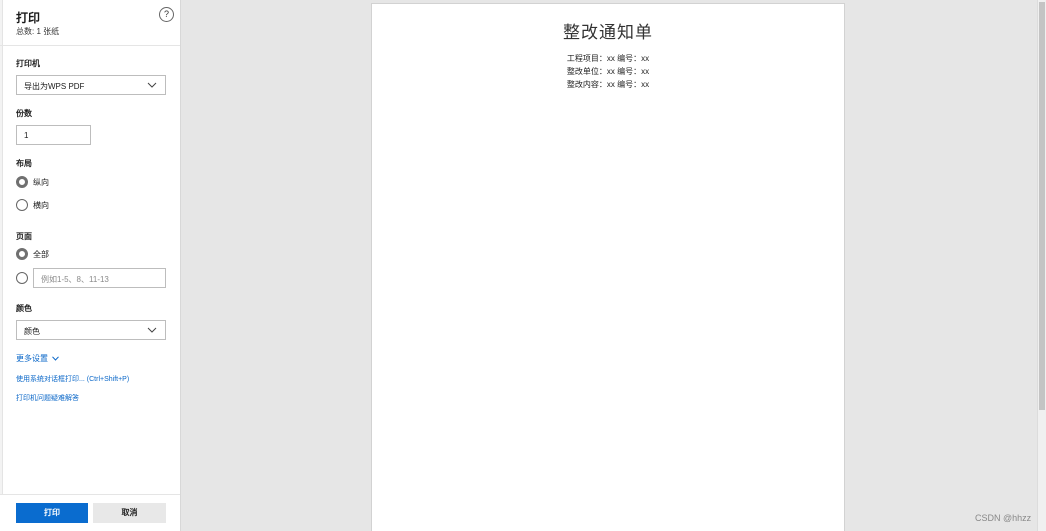 The height and width of the screenshot is (531, 1046). Describe the element at coordinates (54, 86) in the screenshot. I see `printer-value: 导出为WPS PDF` at that location.